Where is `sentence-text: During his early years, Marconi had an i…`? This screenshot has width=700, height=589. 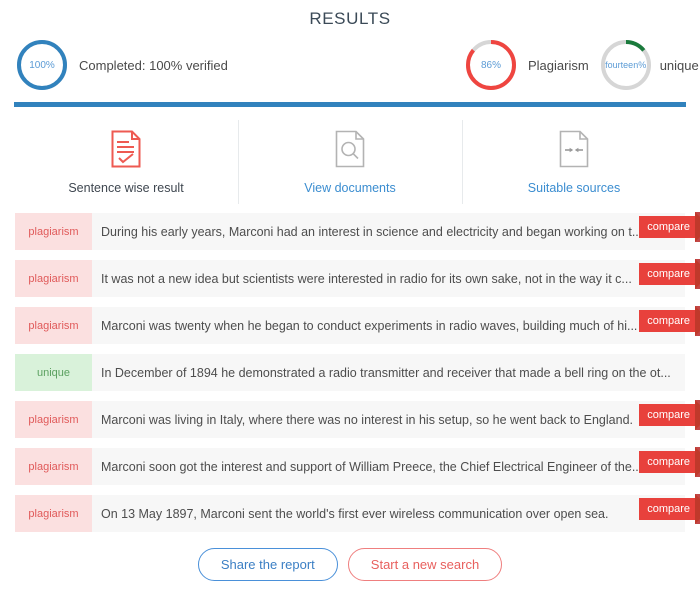 sentence-text: During his early years, Marconi had an i… is located at coordinates (372, 231).